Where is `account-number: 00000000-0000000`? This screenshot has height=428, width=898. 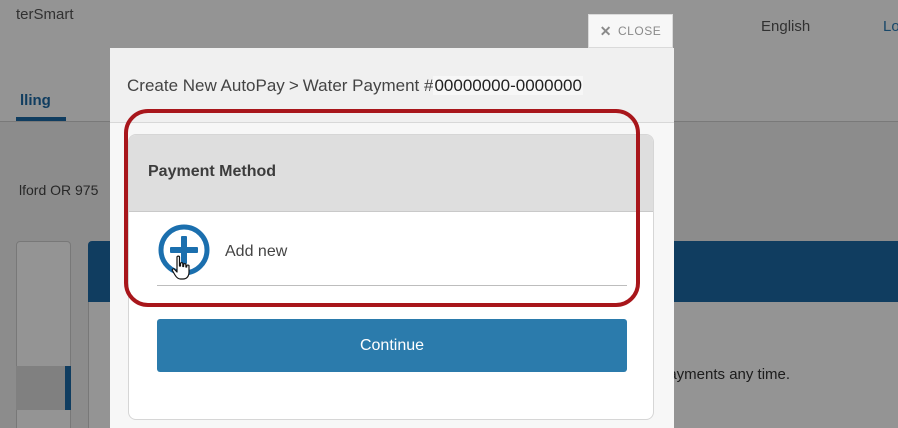
account-number: 00000000-0000000 is located at coordinates (508, 85).